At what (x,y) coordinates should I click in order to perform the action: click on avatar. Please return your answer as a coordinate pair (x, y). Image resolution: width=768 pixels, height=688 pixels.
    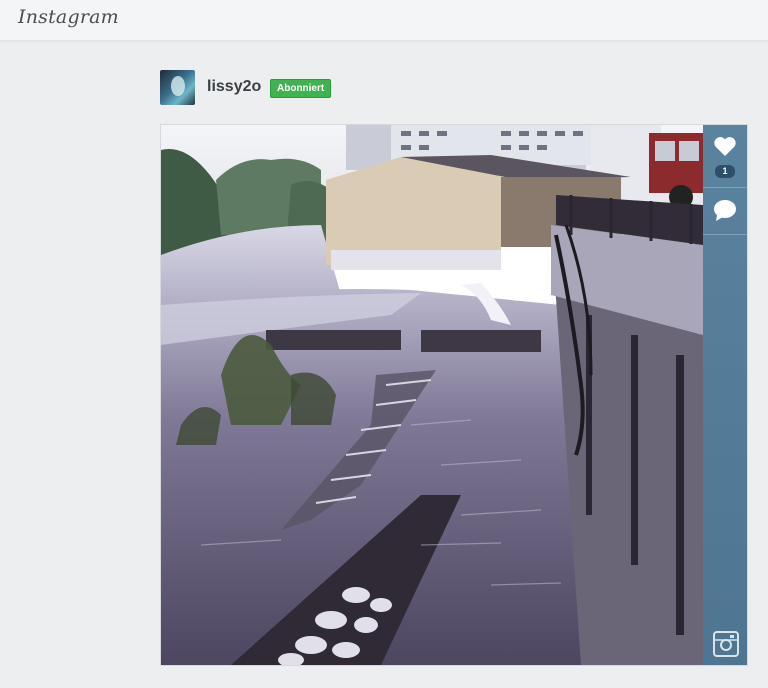
    Looking at the image, I should click on (177, 87).